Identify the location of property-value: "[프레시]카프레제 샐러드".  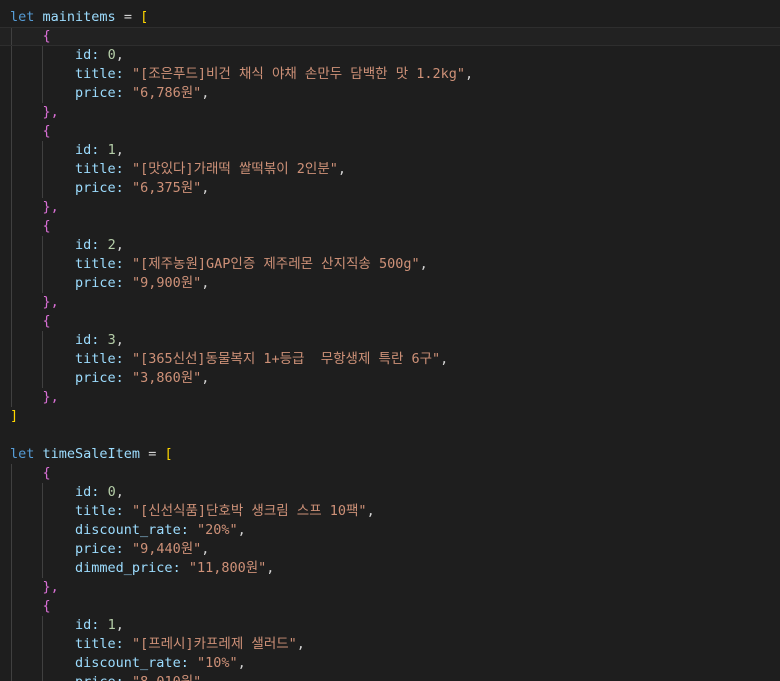
(214, 644).